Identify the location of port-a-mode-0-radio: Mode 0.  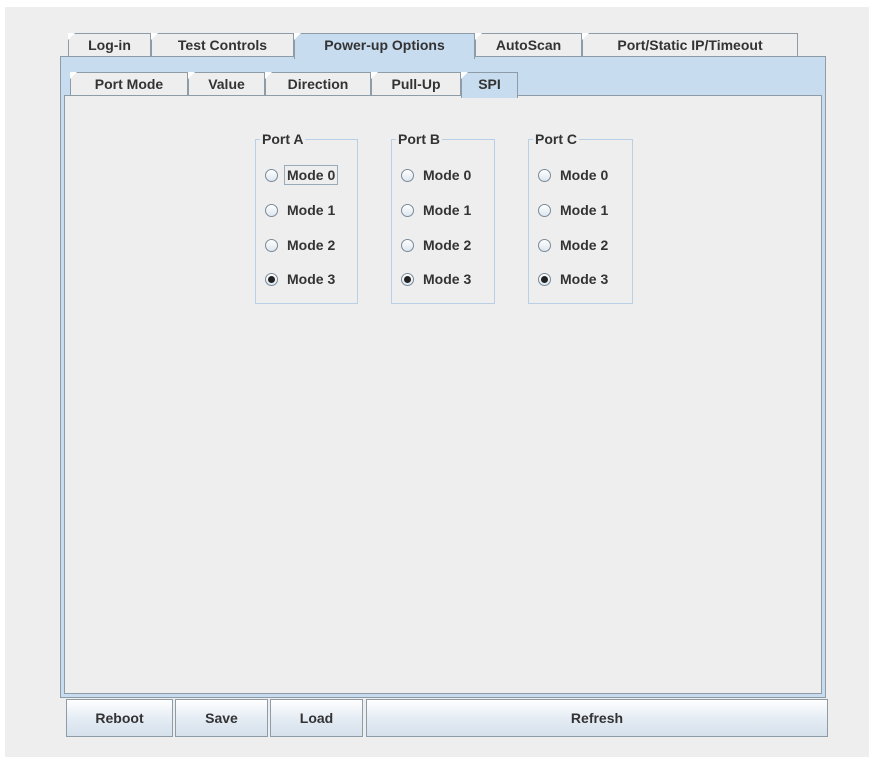
(302, 175).